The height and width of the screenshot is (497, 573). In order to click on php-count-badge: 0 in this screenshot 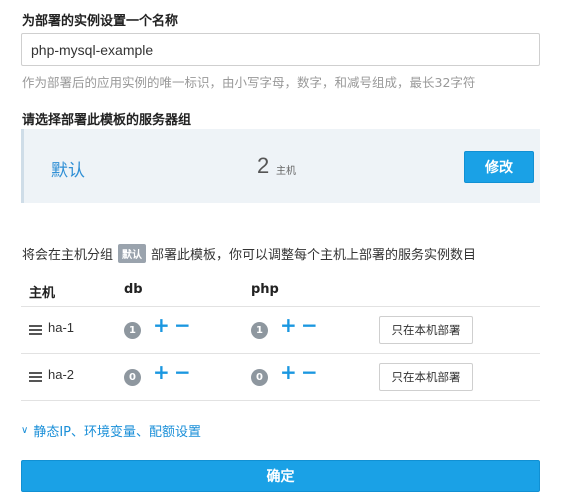, I will do `click(259, 377)`.